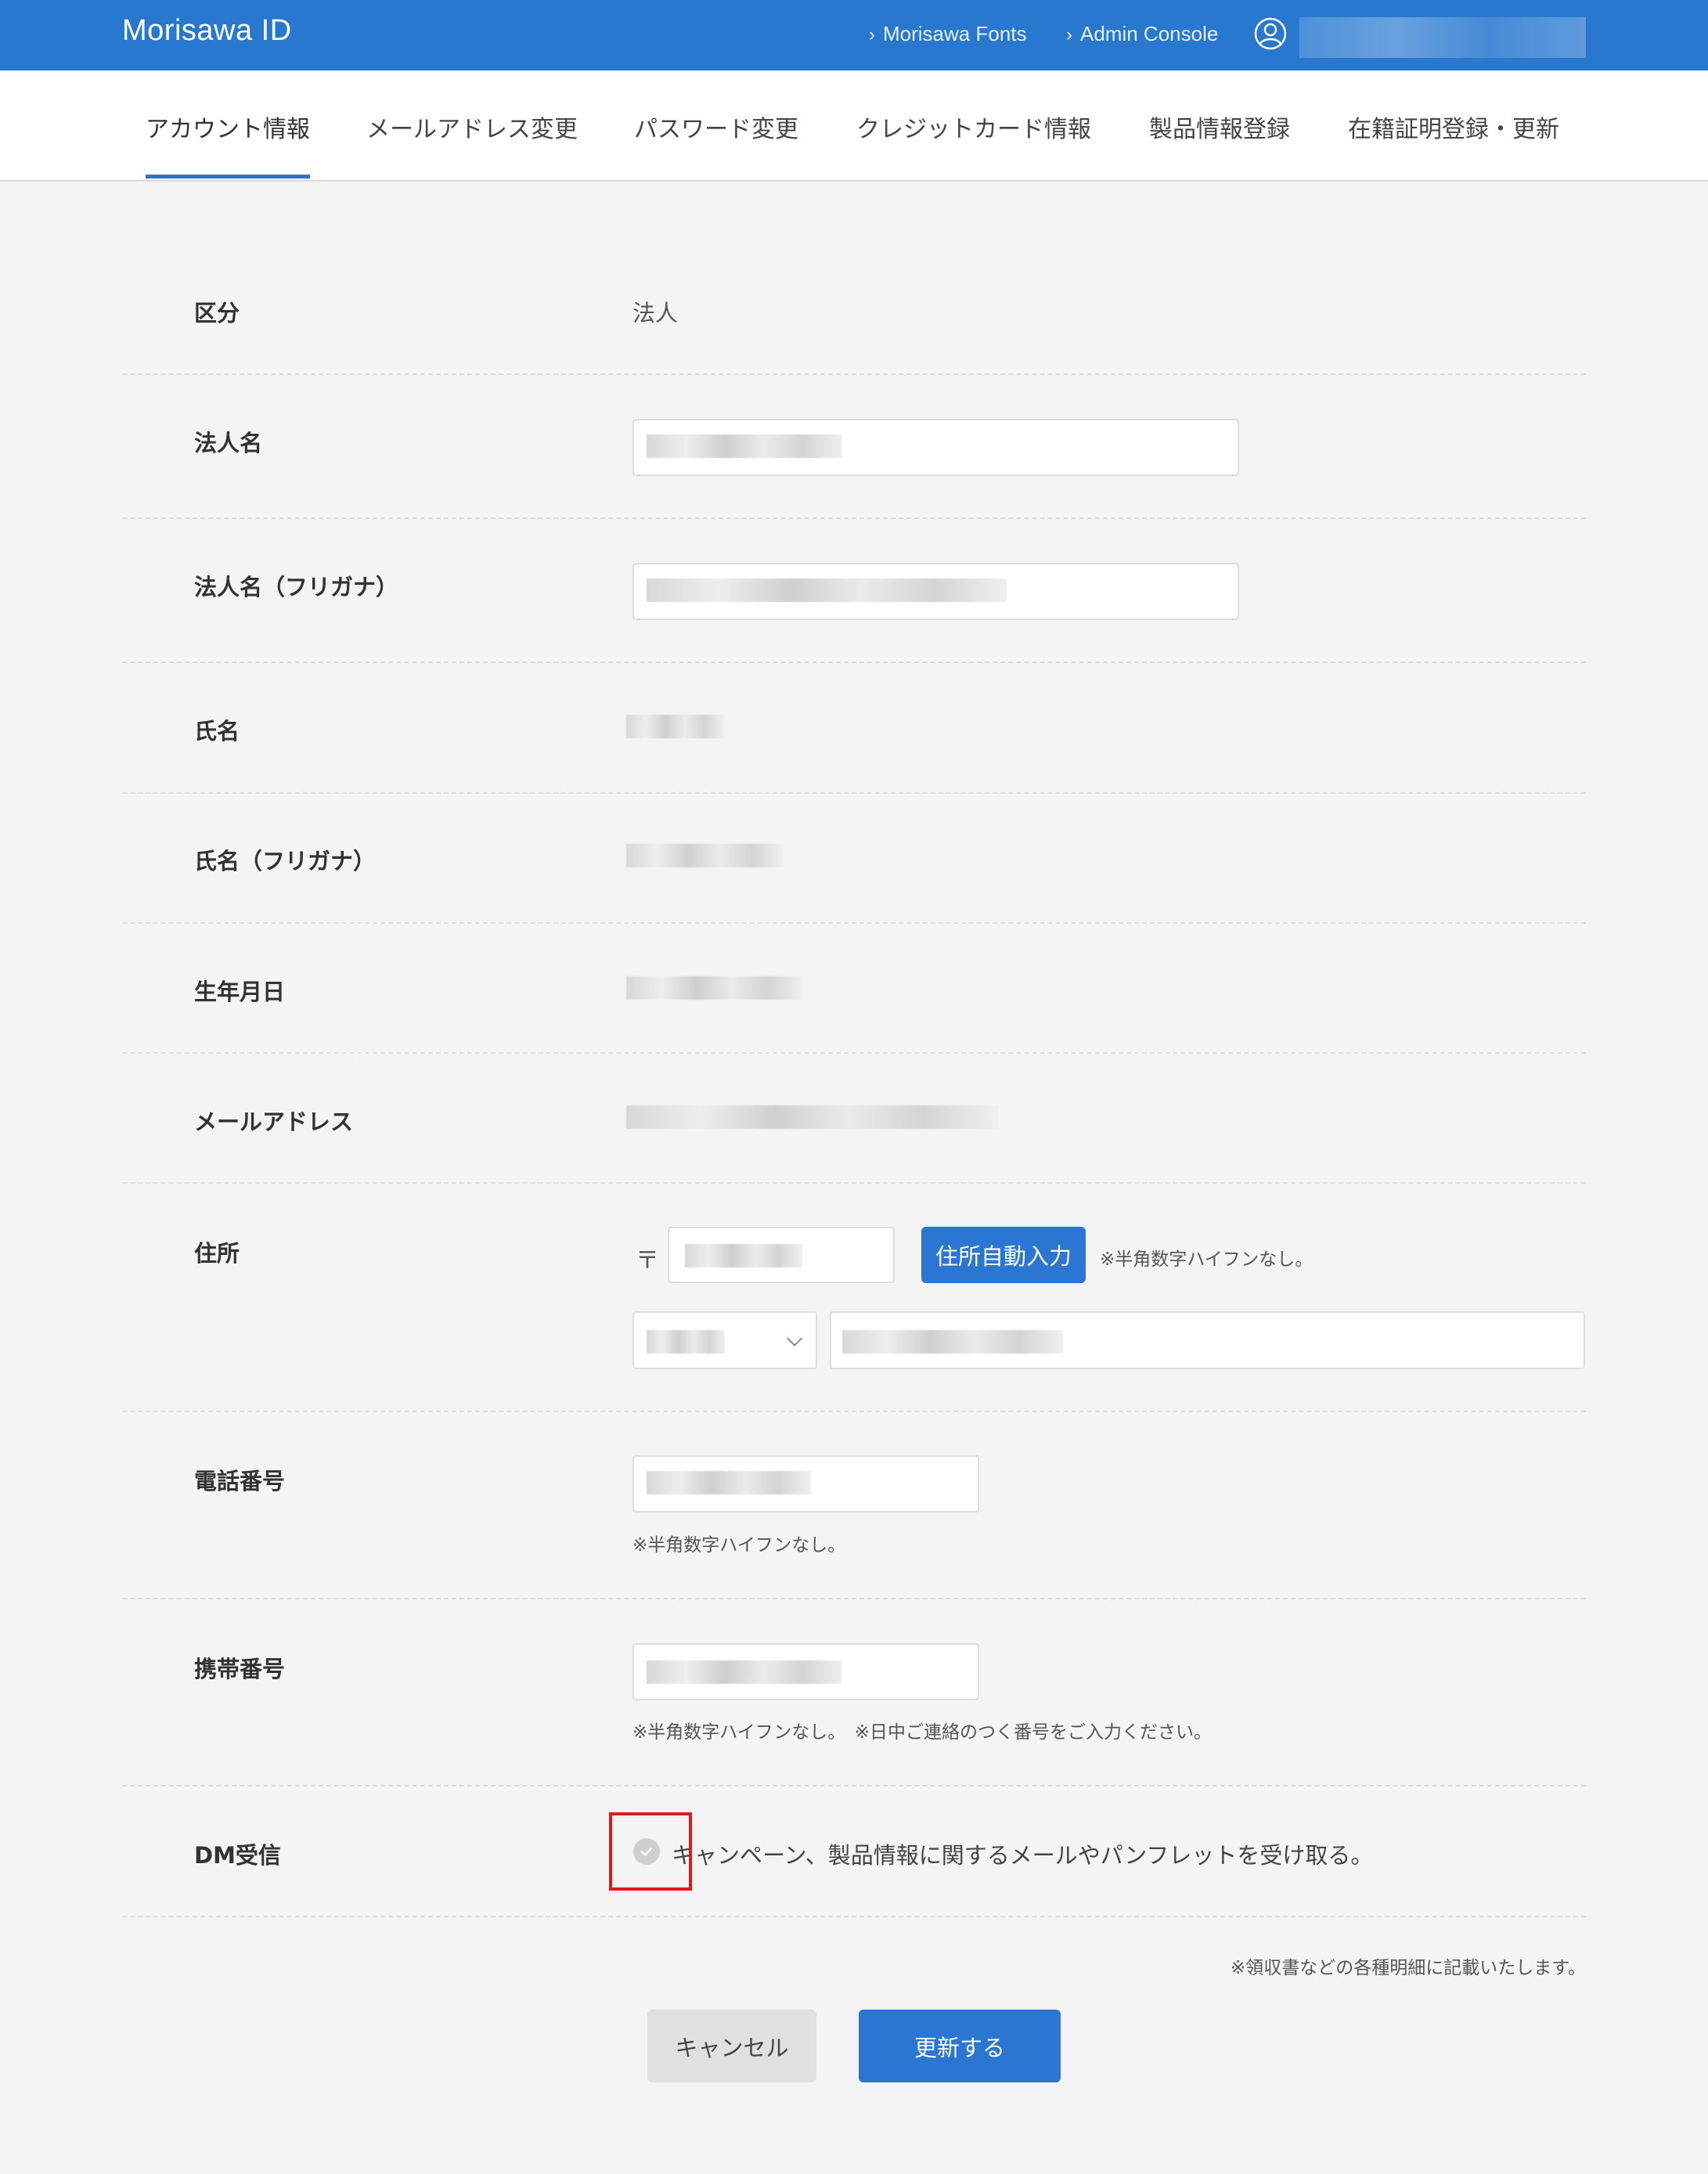 This screenshot has height=2174, width=1708. Describe the element at coordinates (794, 1339) in the screenshot. I see `chevron-down-icon` at that location.